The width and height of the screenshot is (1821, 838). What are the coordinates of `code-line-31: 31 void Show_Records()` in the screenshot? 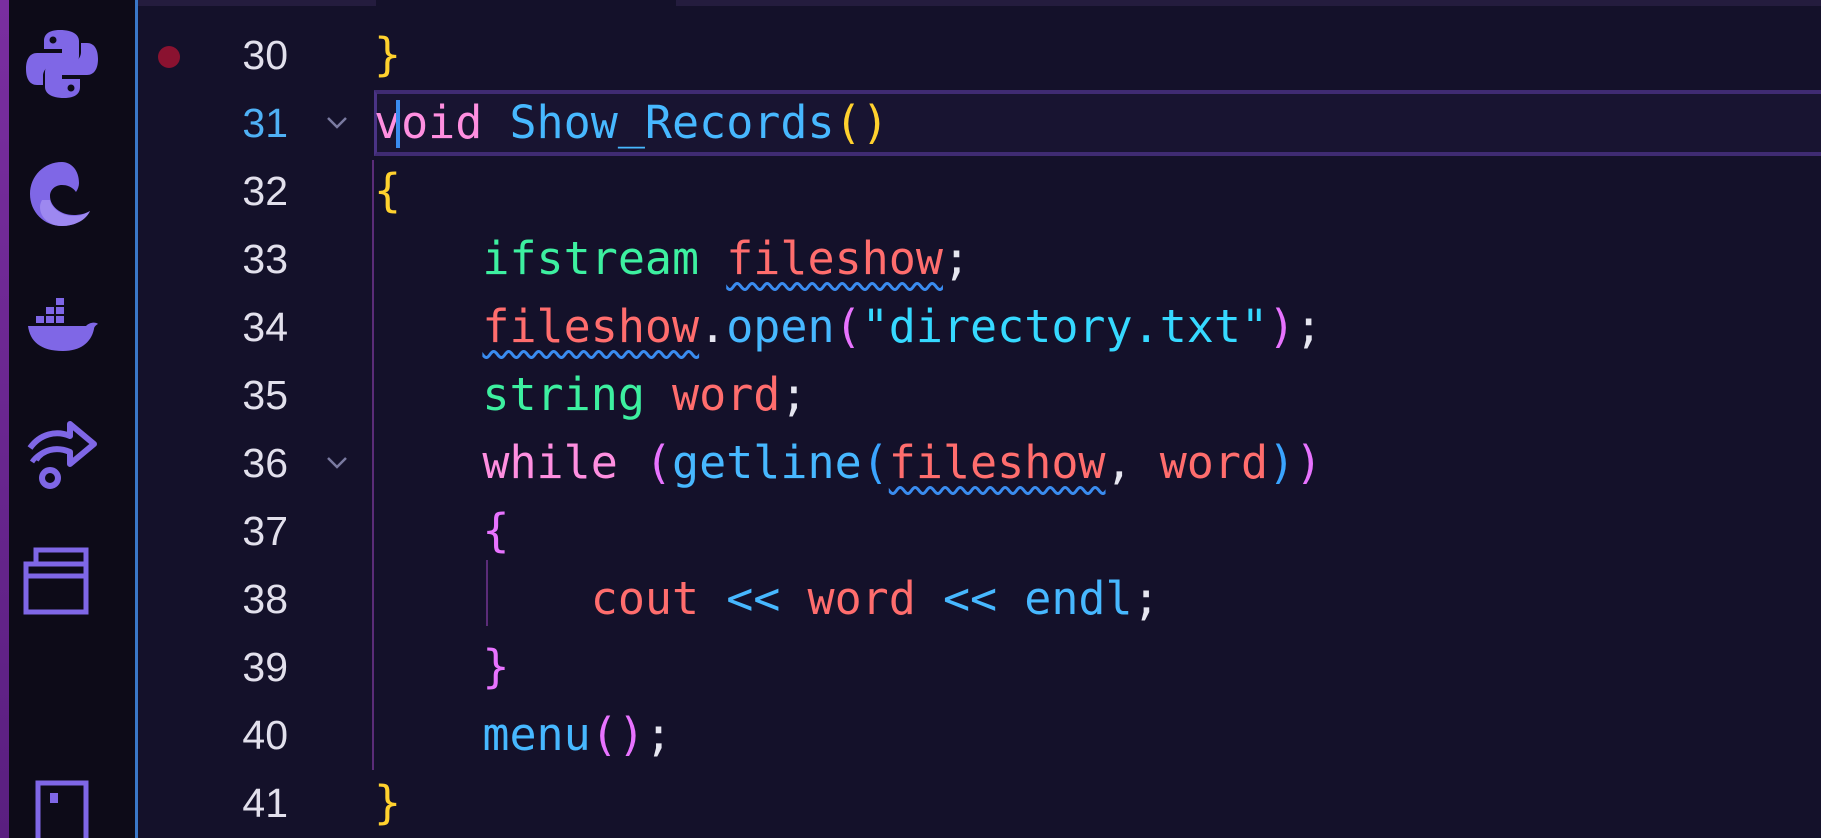 It's located at (979, 124).